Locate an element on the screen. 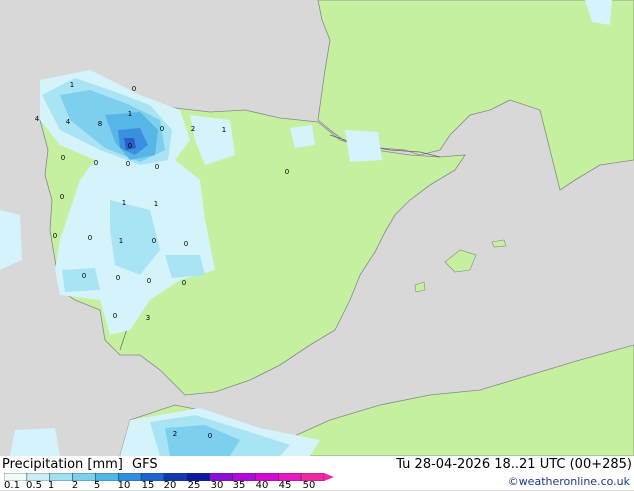  scale-tick: 1 is located at coordinates (51, 485).